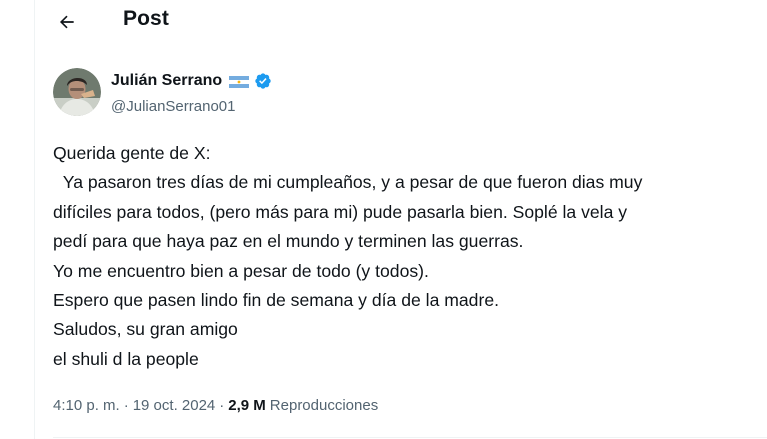 This screenshot has width=767, height=439. I want to click on tweet-line: el shuli d la people, so click(126, 358).